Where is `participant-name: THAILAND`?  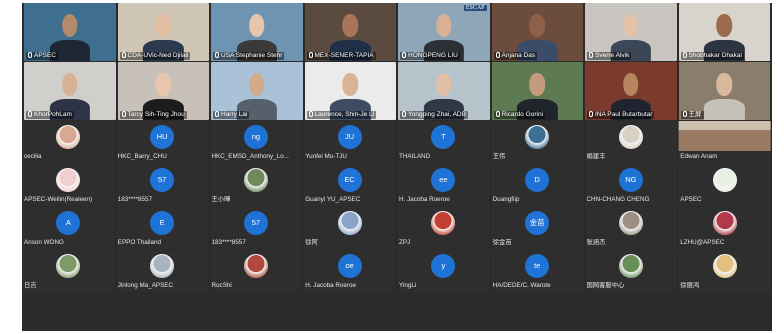 participant-name: THAILAND is located at coordinates (415, 156).